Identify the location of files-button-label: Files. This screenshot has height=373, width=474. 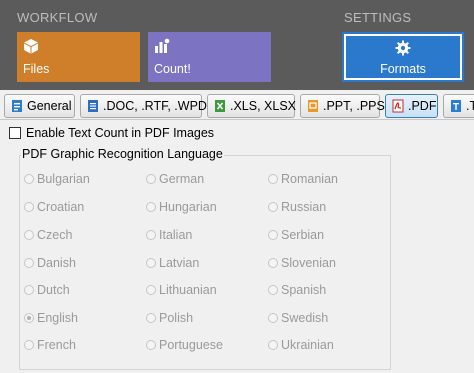
(36, 69).